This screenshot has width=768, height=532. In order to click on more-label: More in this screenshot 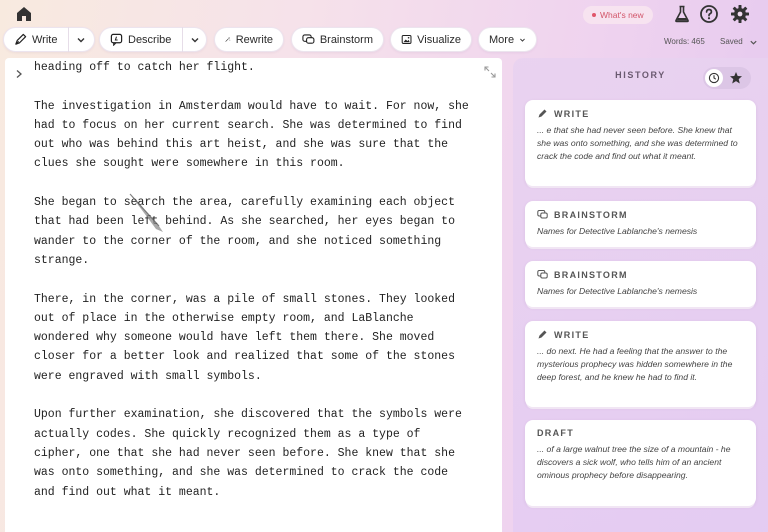, I will do `click(502, 39)`.